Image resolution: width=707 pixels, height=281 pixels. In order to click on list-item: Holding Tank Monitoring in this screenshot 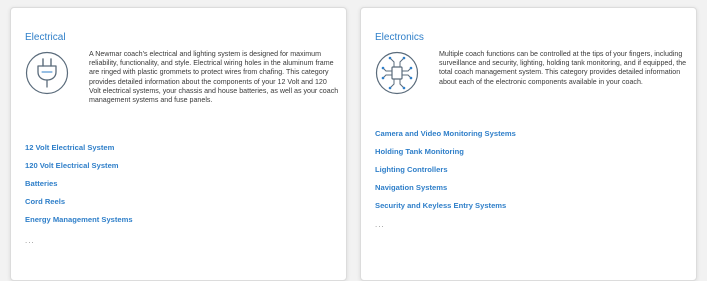, I will do `click(445, 154)`.